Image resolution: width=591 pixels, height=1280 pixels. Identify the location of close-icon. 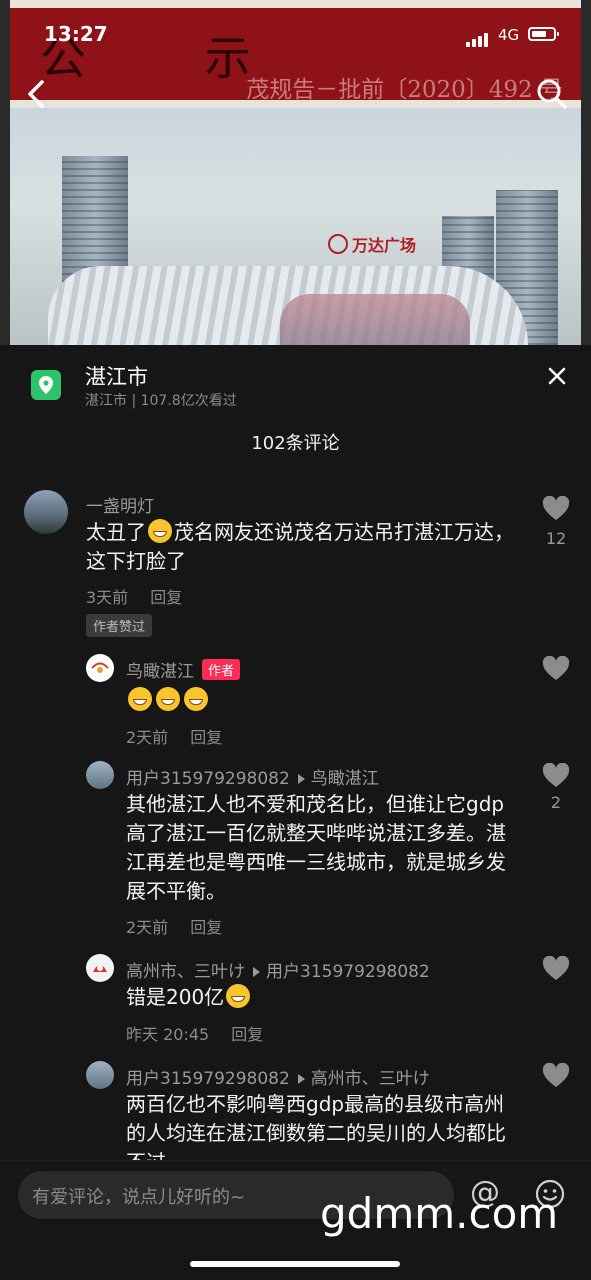
(557, 376).